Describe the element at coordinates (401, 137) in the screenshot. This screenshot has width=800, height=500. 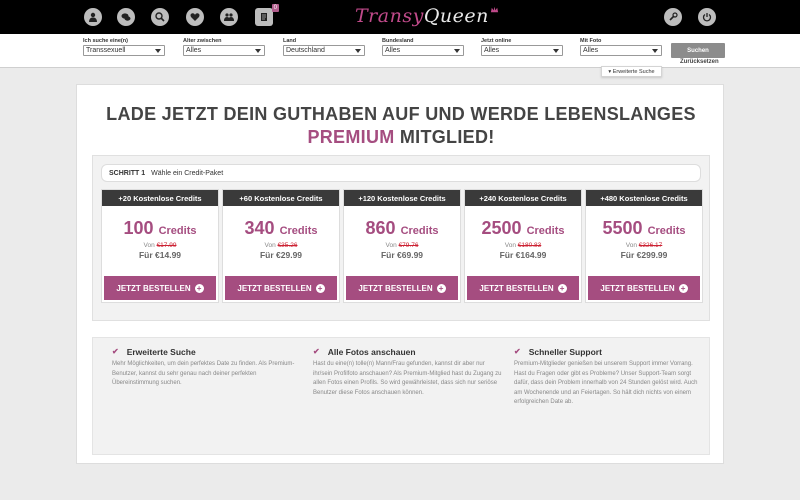
I see `headline-line2: PREMIUM MITGLIED!` at that location.